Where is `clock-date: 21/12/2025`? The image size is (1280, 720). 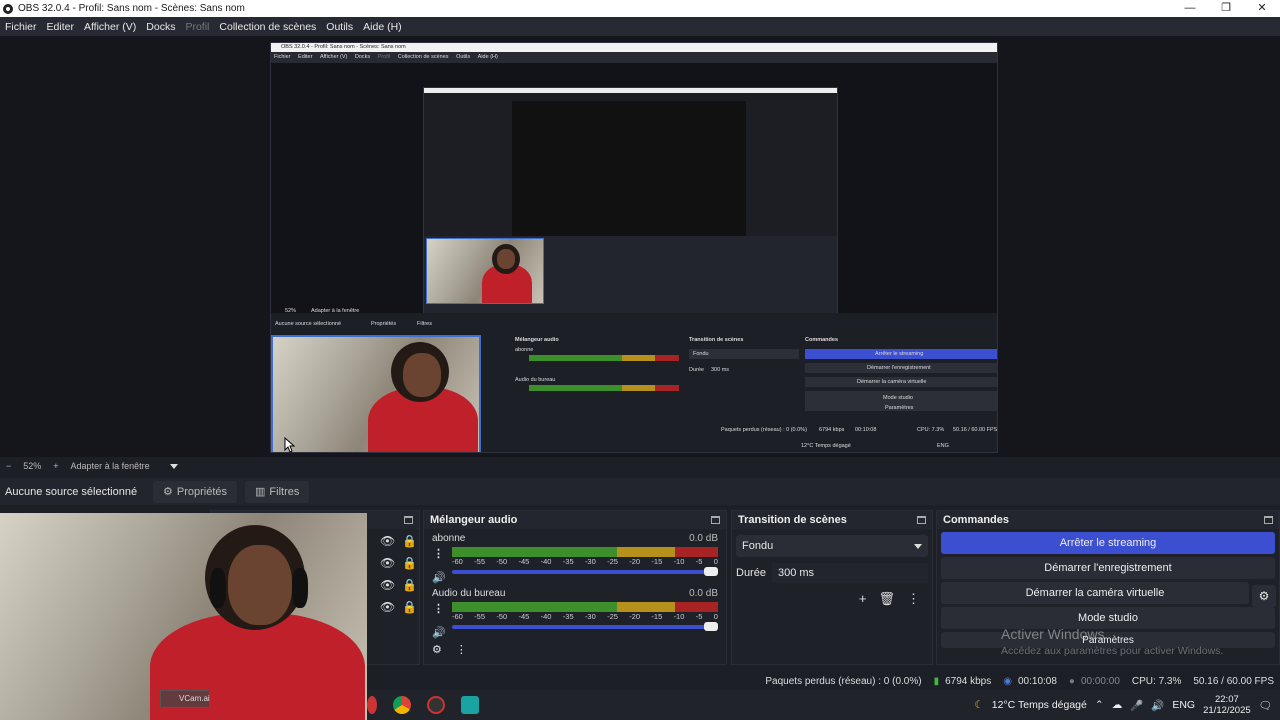
clock-date: 21/12/2025 is located at coordinates (1227, 710).